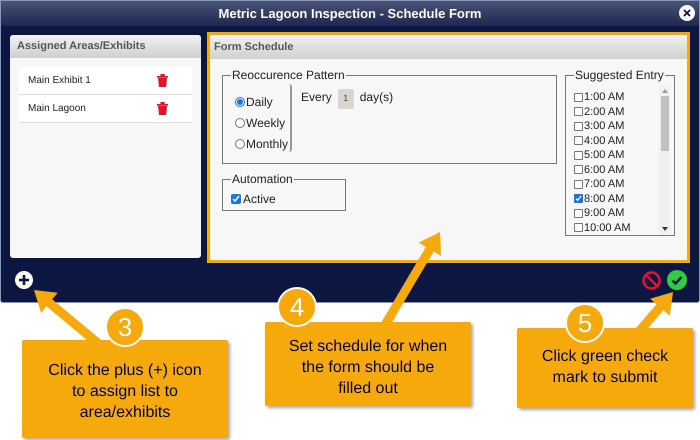  Describe the element at coordinates (262, 179) in the screenshot. I see `group-legend: Automation` at that location.